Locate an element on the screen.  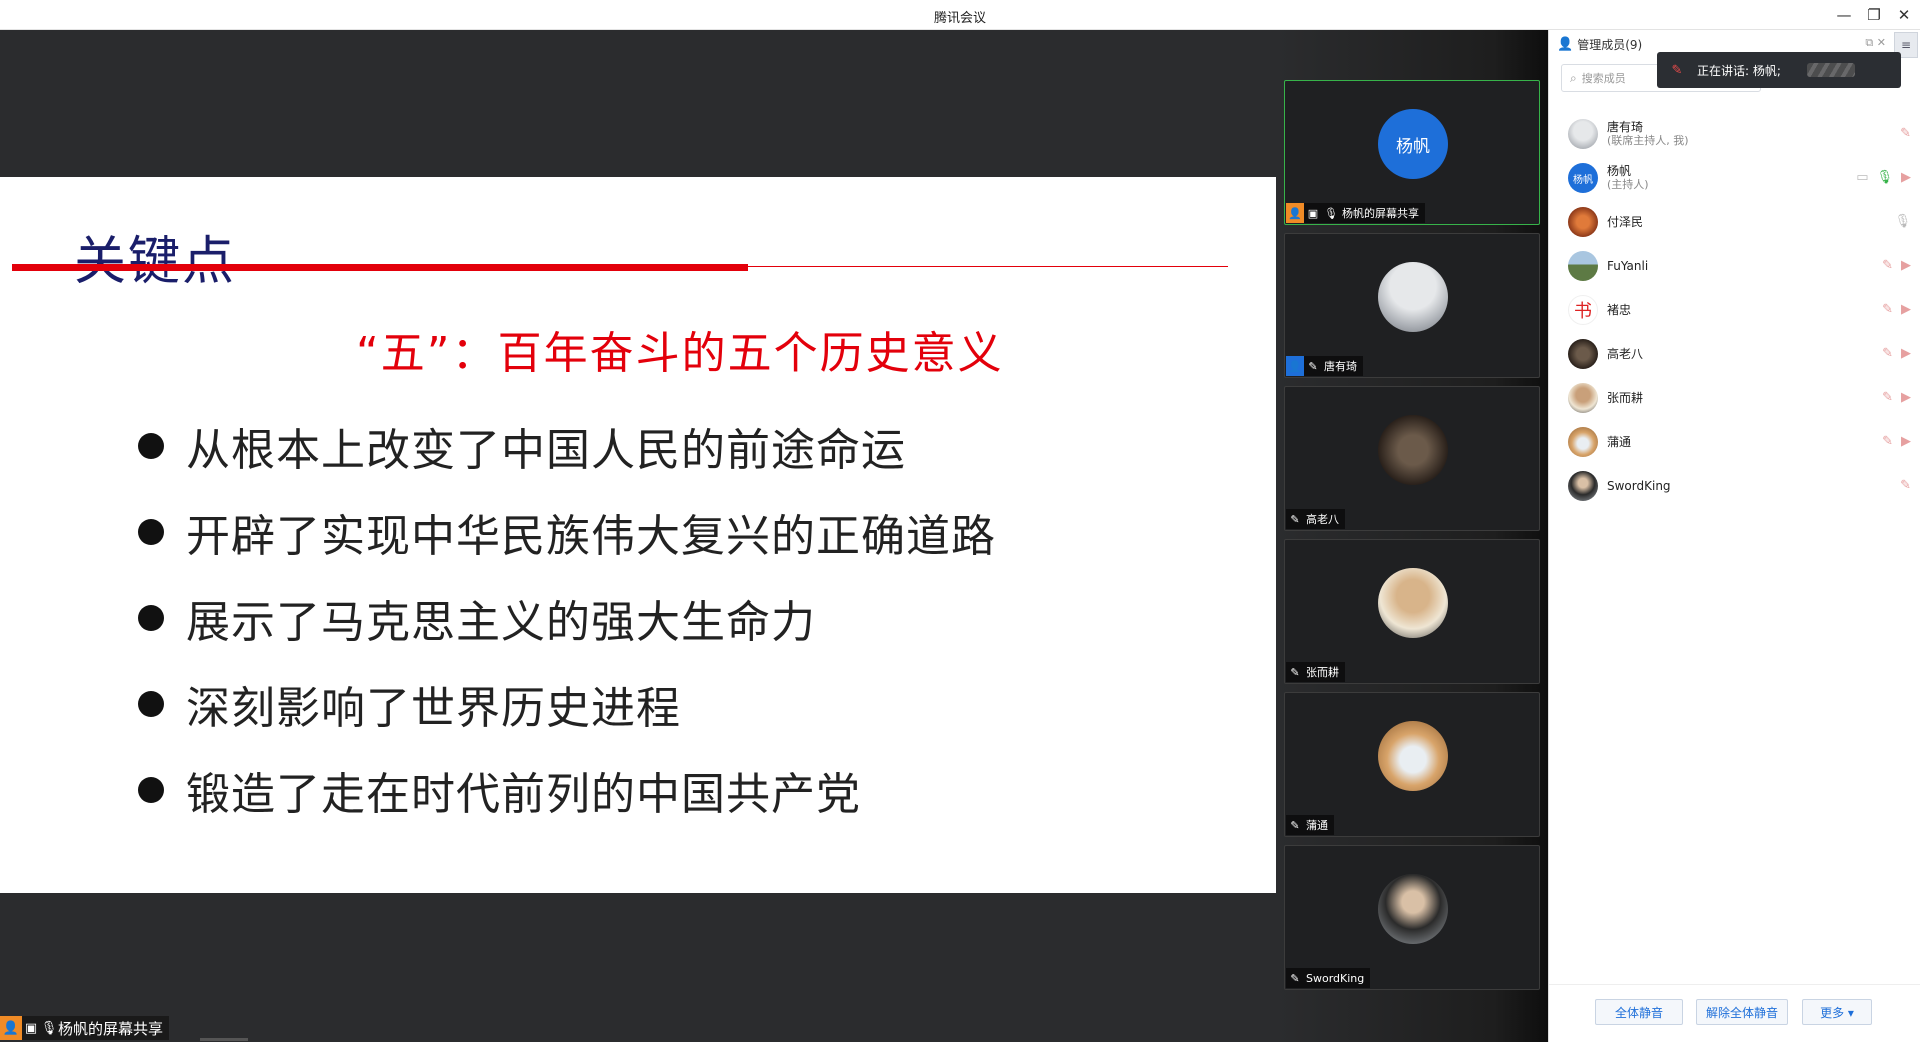
member-text: 蒲通 is located at coordinates (1619, 442).